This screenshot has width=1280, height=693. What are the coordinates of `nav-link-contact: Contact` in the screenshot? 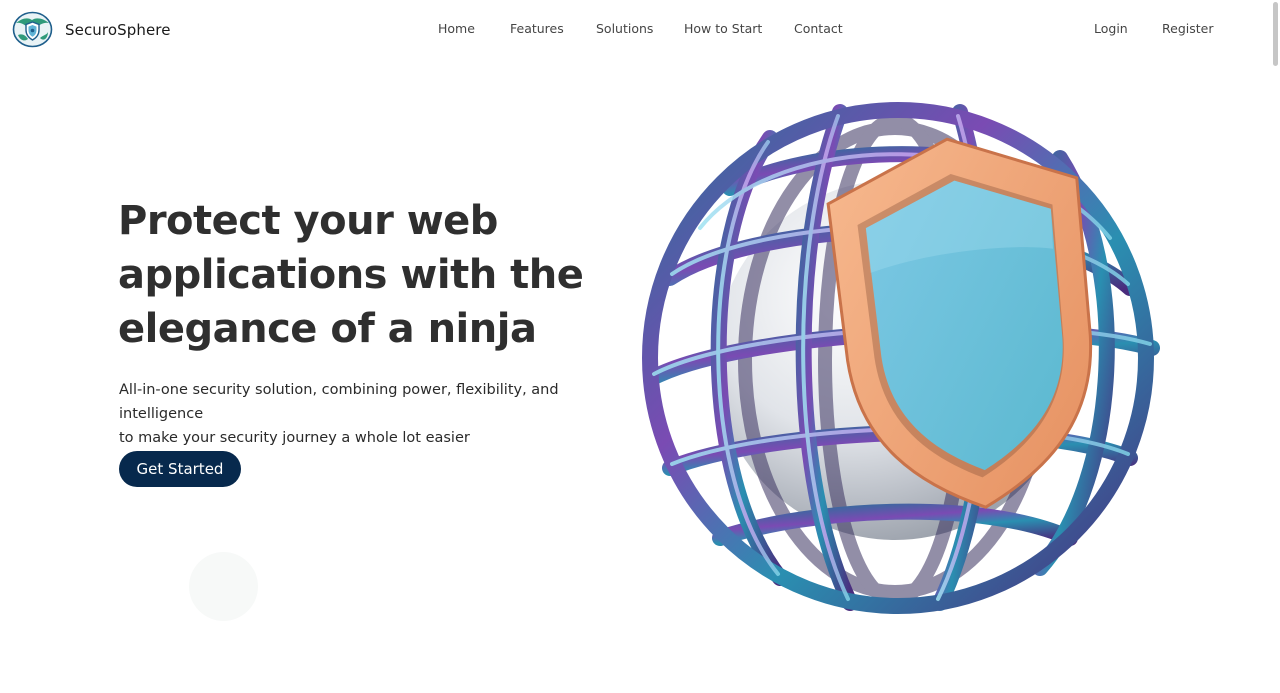 It's located at (818, 28).